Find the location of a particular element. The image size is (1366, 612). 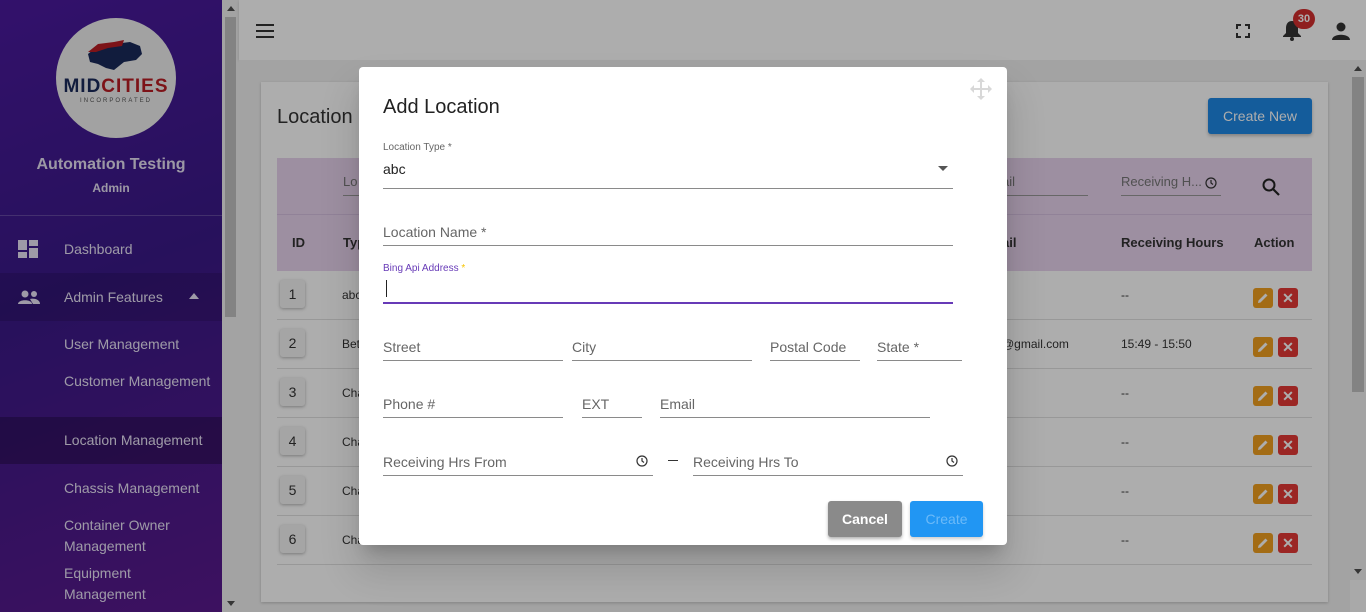

receiving-hrs-to-input: Receiving Hrs To is located at coordinates (828, 464).